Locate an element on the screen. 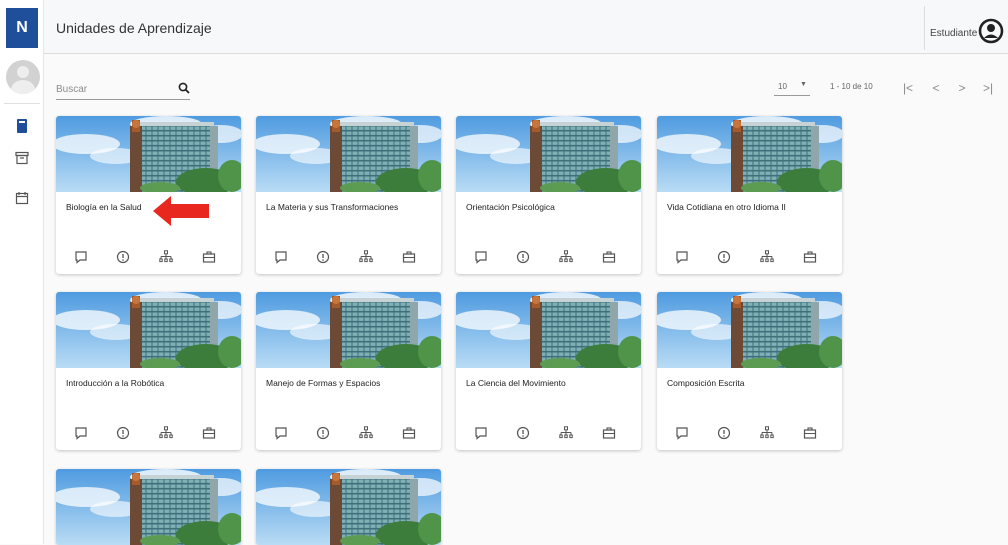 This screenshot has width=1008, height=545. calendar-icon is located at coordinates (22, 198).